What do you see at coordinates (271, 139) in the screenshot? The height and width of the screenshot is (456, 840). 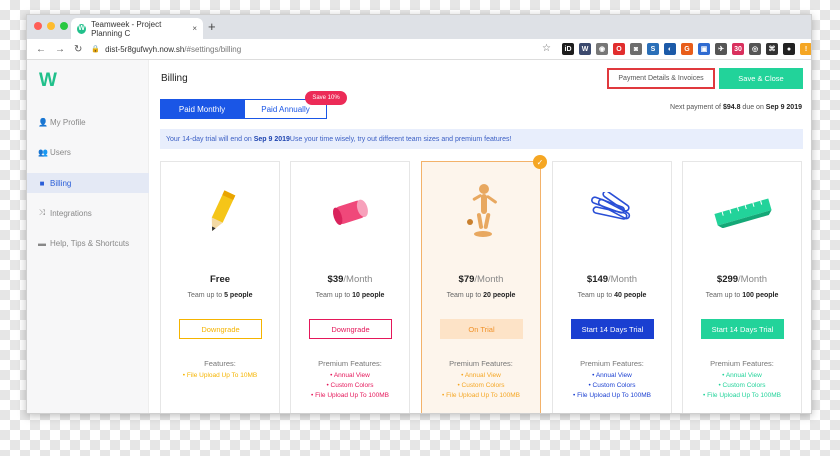 I see `trial-date: Sep 9 2019` at bounding box center [271, 139].